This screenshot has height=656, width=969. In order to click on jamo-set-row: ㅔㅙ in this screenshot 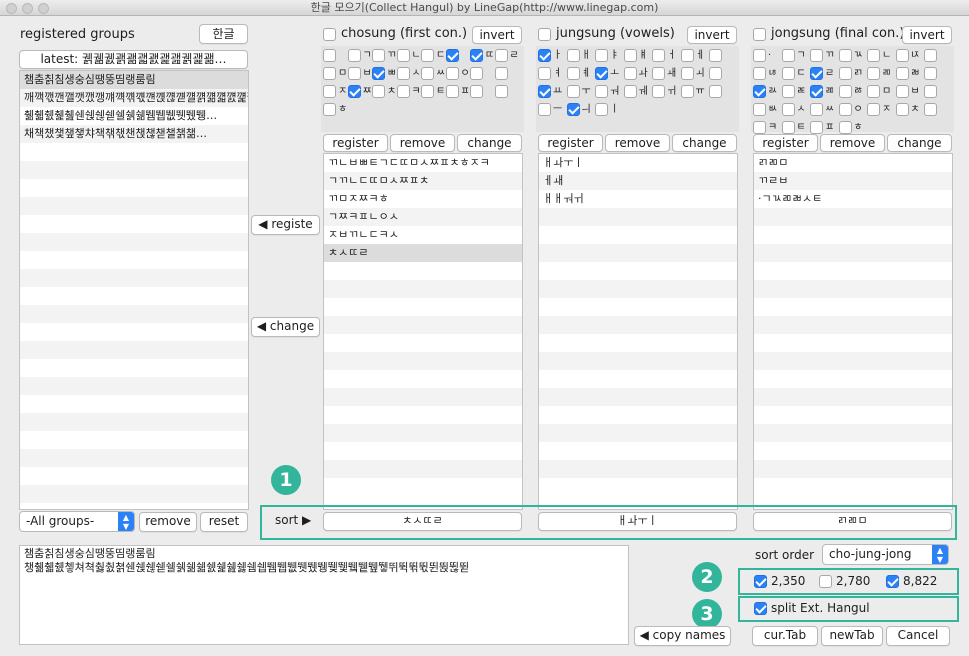, I will do `click(638, 181)`.